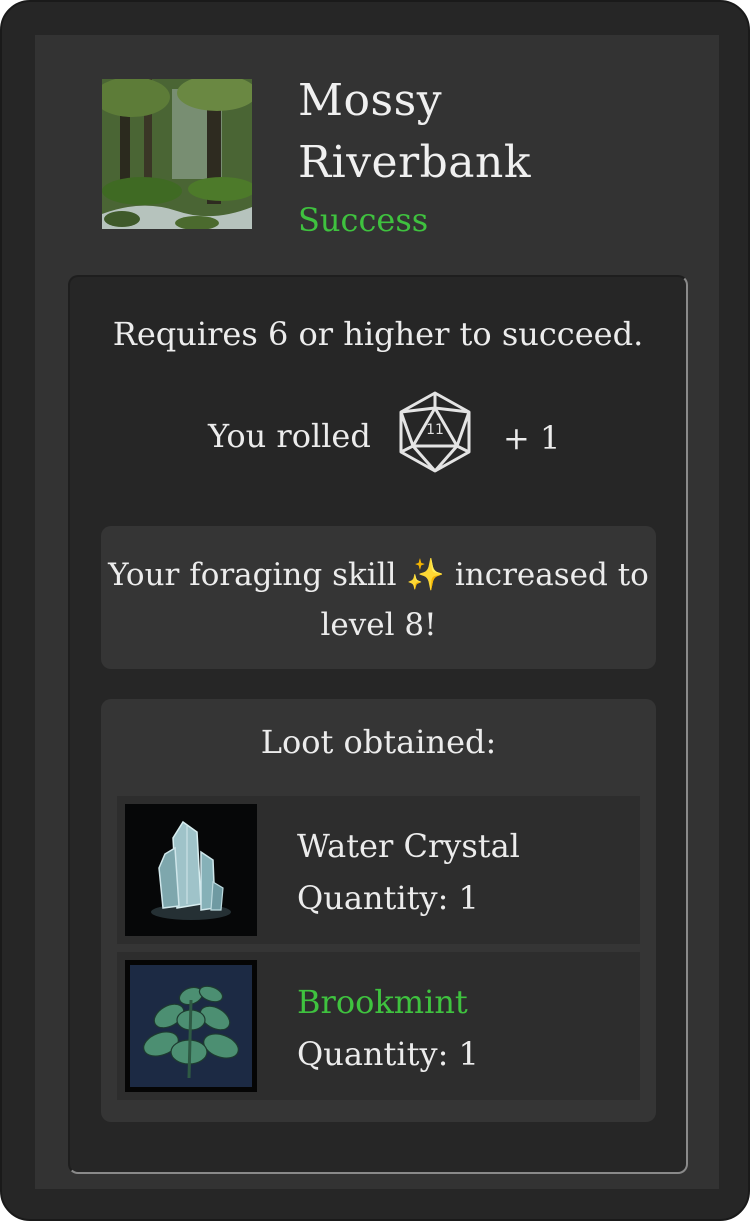  I want to click on brookmint-icon, so click(191, 1026).